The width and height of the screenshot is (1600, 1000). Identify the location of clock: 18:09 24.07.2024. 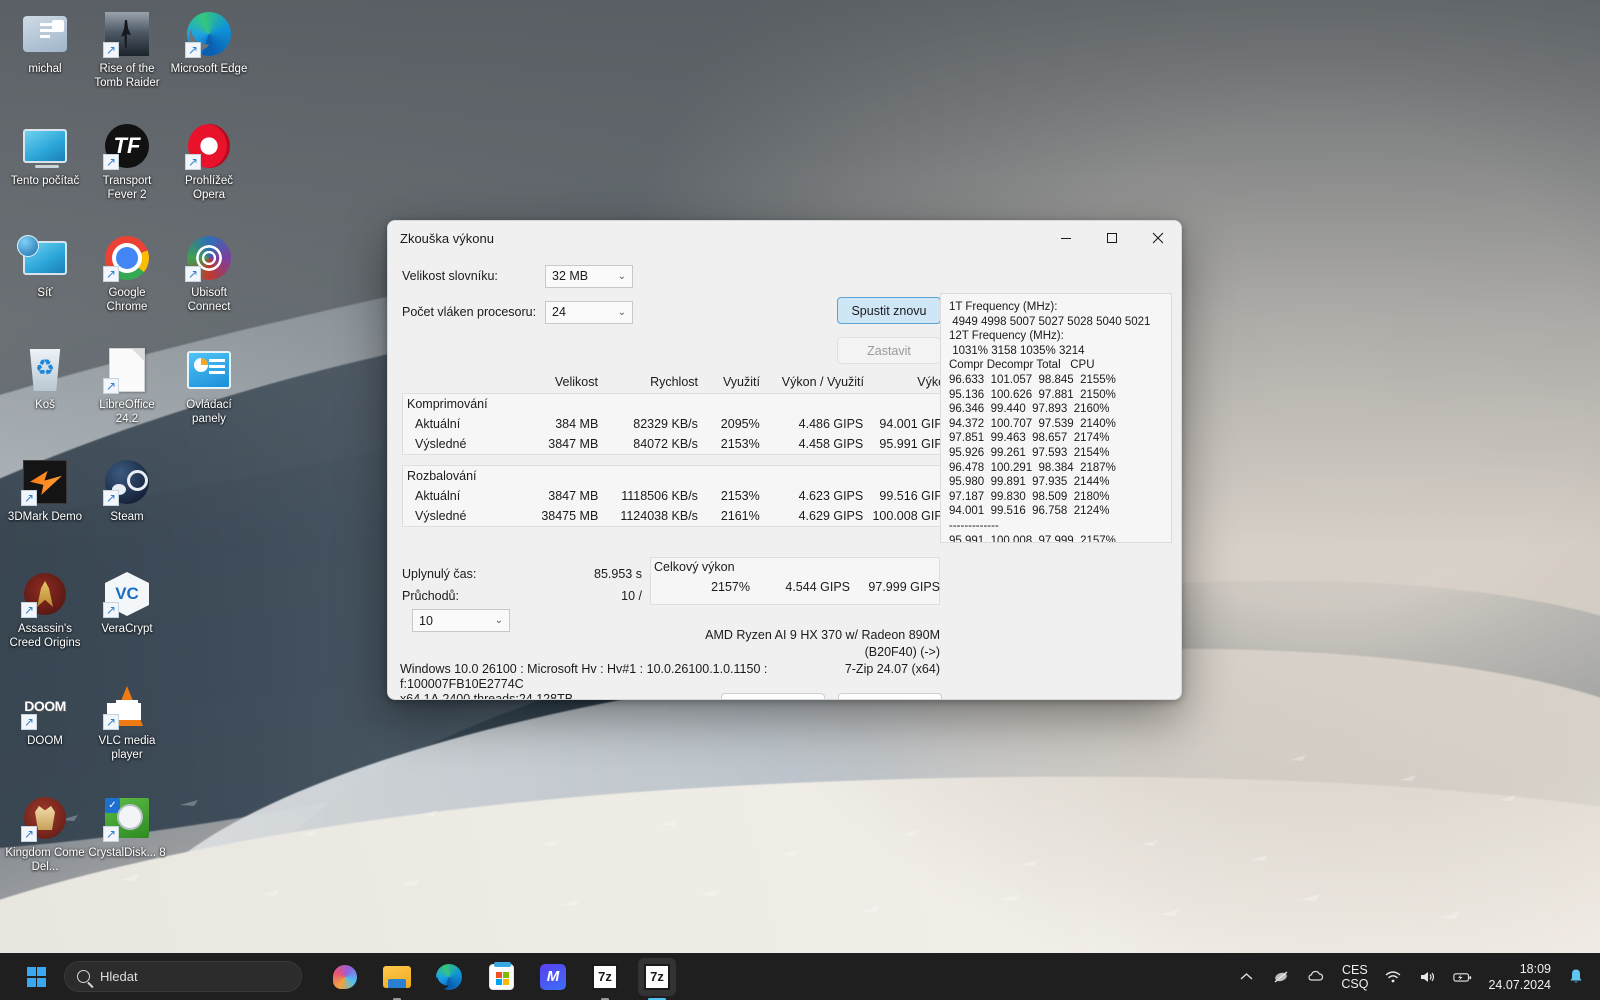
(1519, 977).